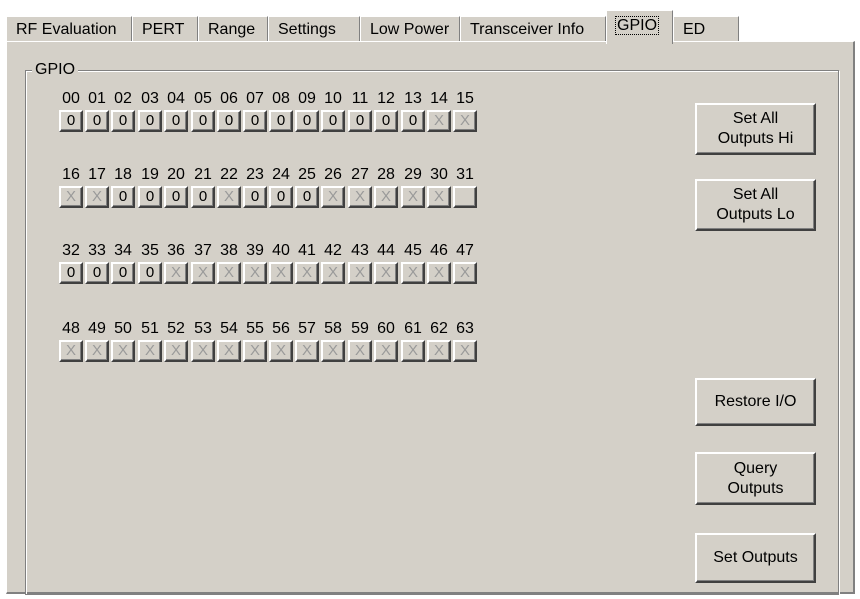 Image resolution: width=860 pixels, height=599 pixels. Describe the element at coordinates (165, 29) in the screenshot. I see `tab-pert: PERT` at that location.